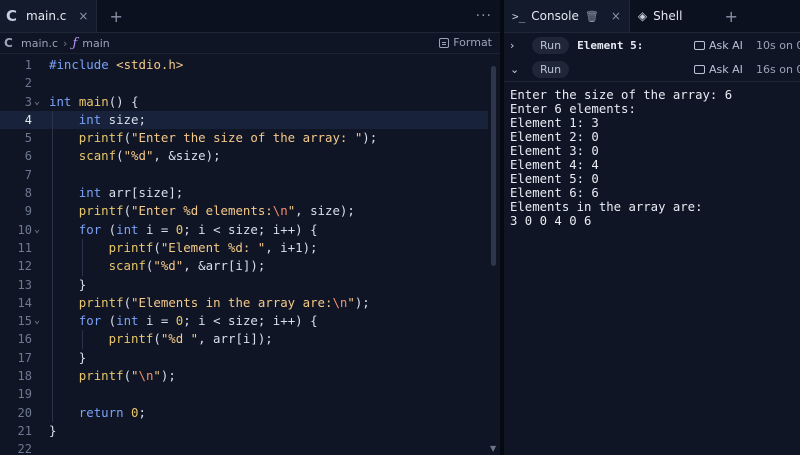 The height and width of the screenshot is (455, 800). Describe the element at coordinates (116, 65) in the screenshot. I see `code-text: #include <stdio.h>` at that location.